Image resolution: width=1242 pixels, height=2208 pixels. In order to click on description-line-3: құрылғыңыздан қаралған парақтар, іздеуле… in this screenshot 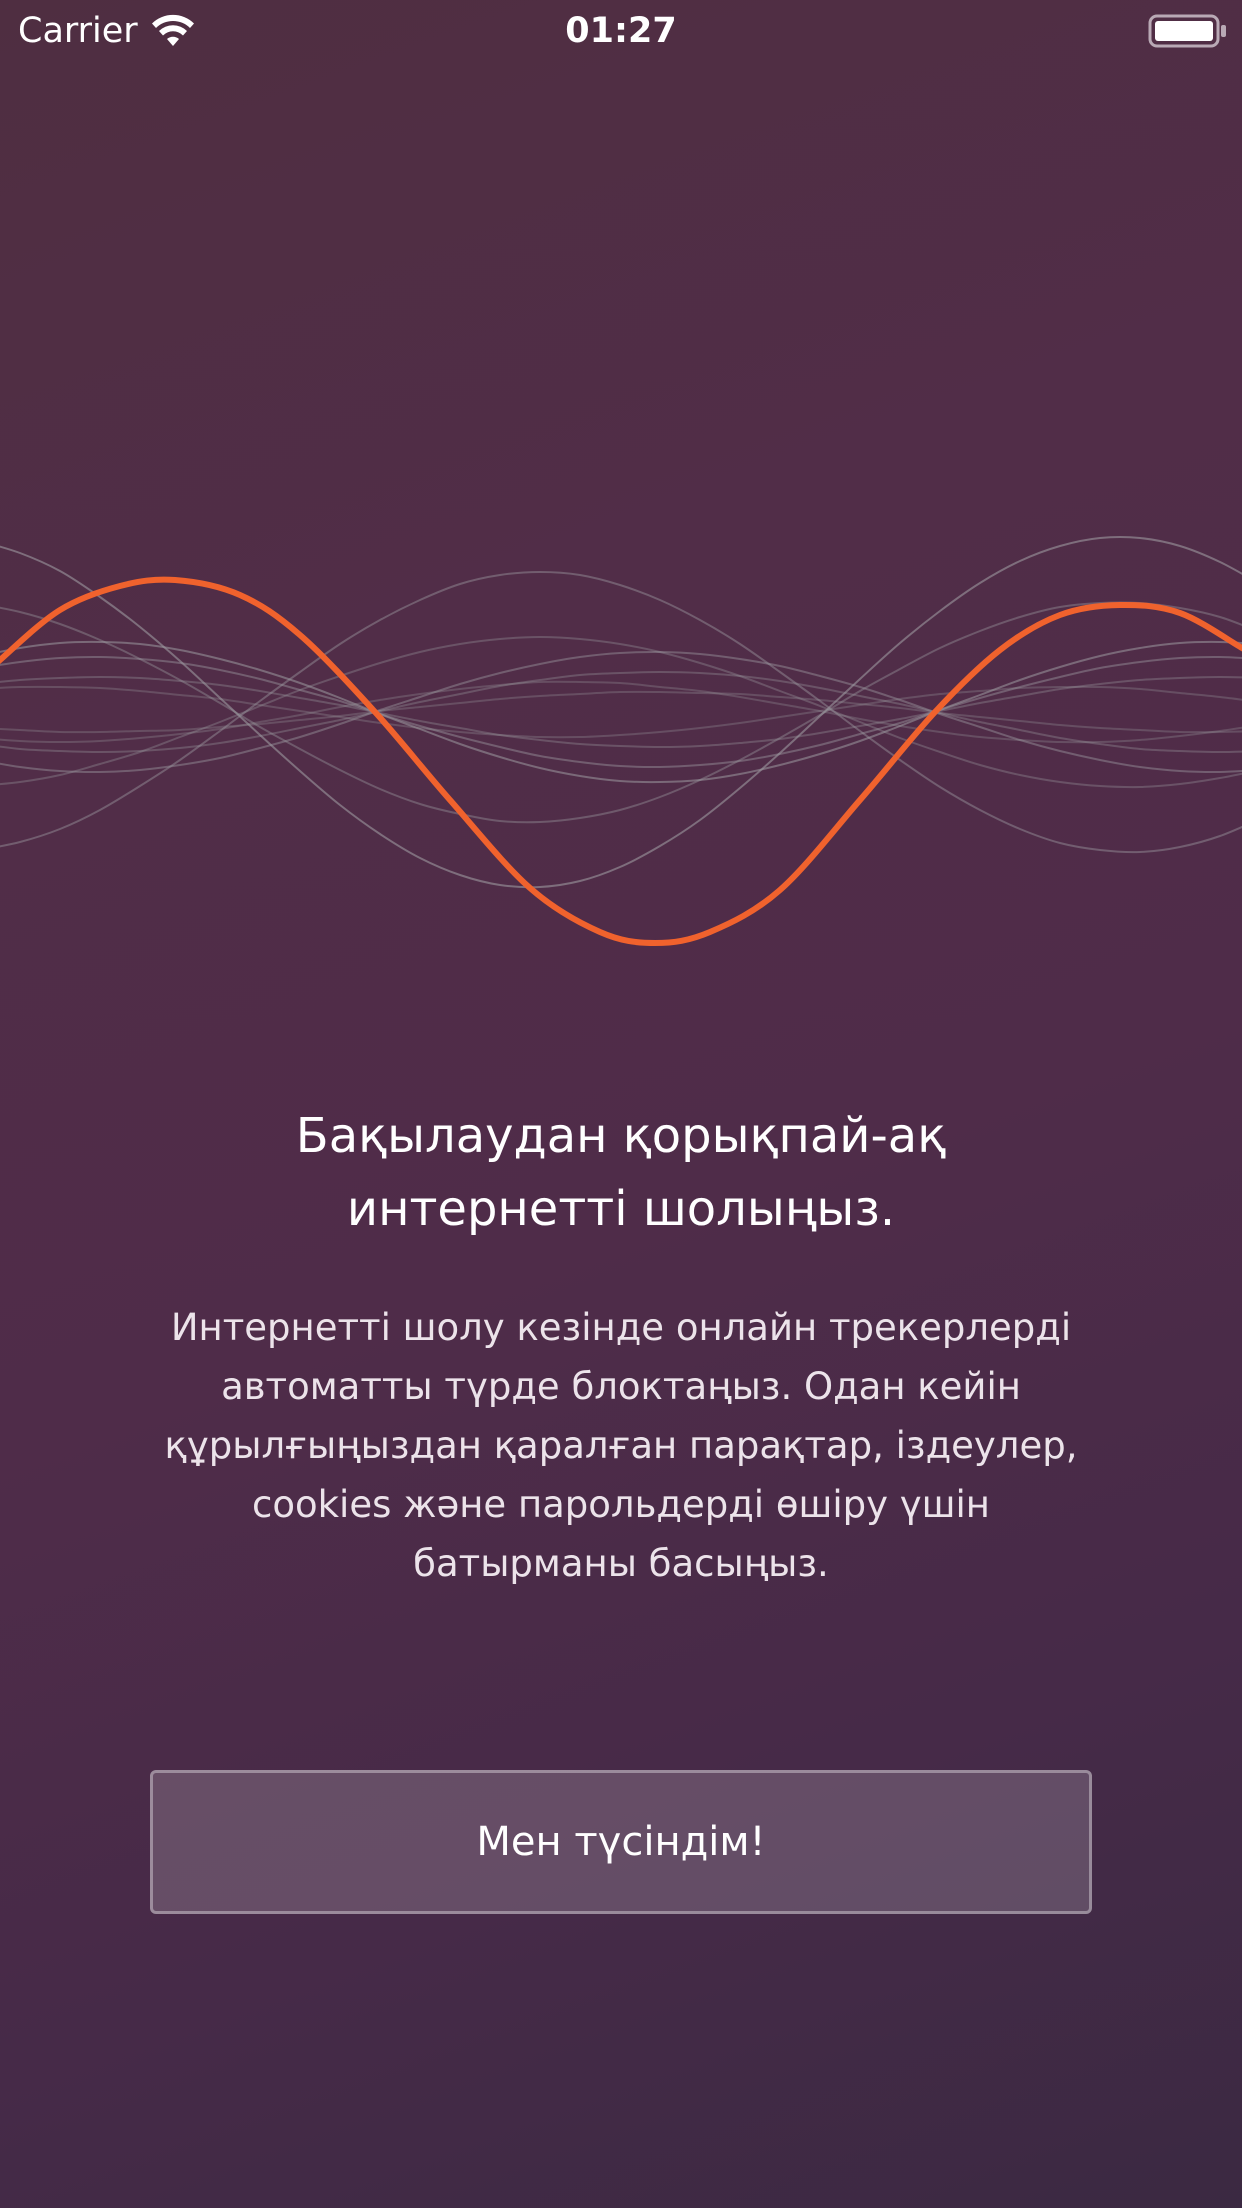, I will do `click(621, 1445)`.